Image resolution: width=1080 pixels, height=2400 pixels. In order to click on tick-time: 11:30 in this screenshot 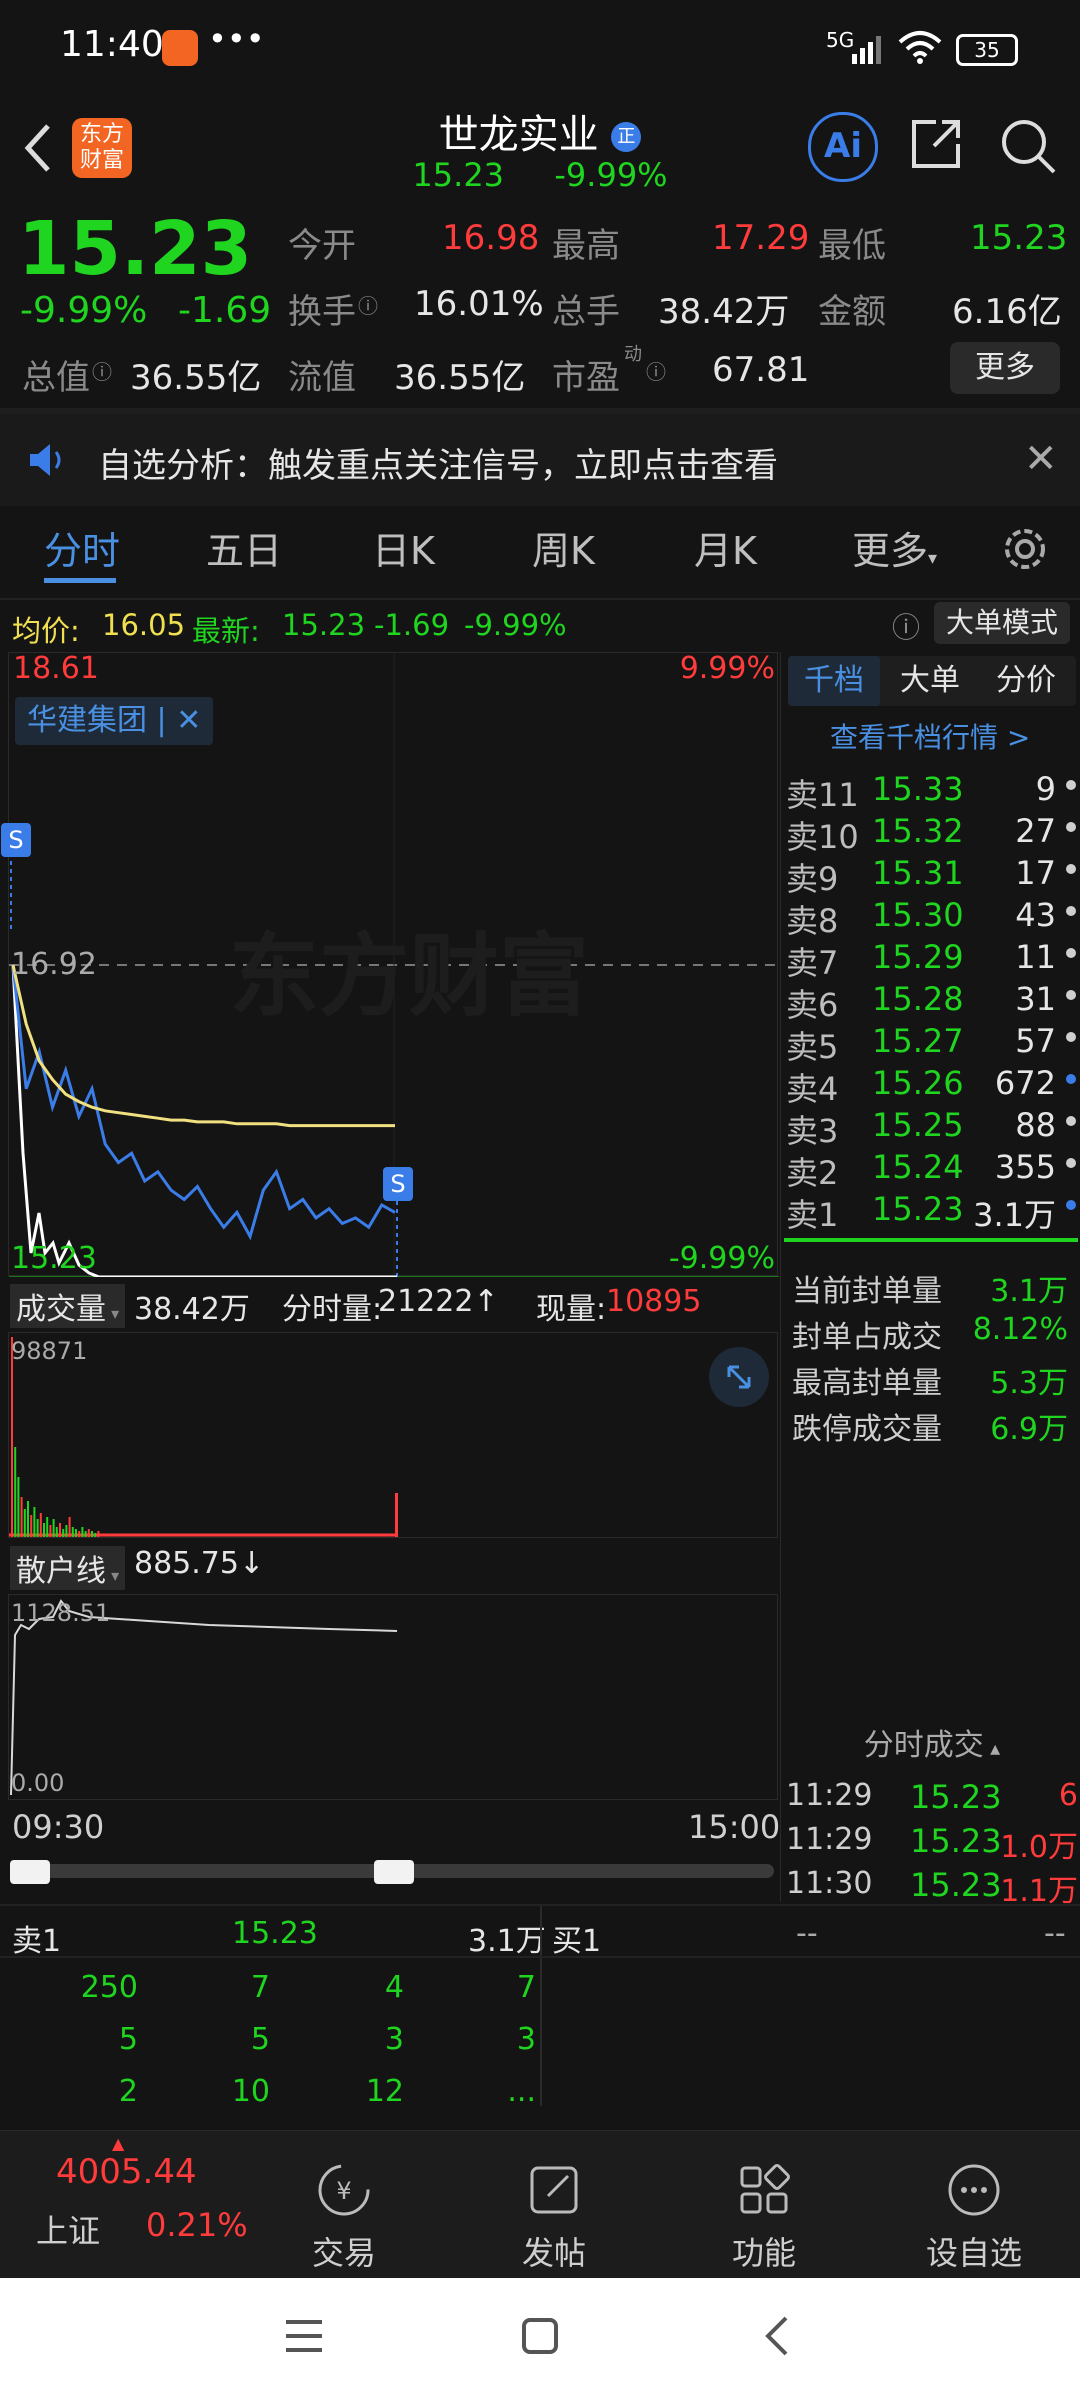, I will do `click(829, 1883)`.